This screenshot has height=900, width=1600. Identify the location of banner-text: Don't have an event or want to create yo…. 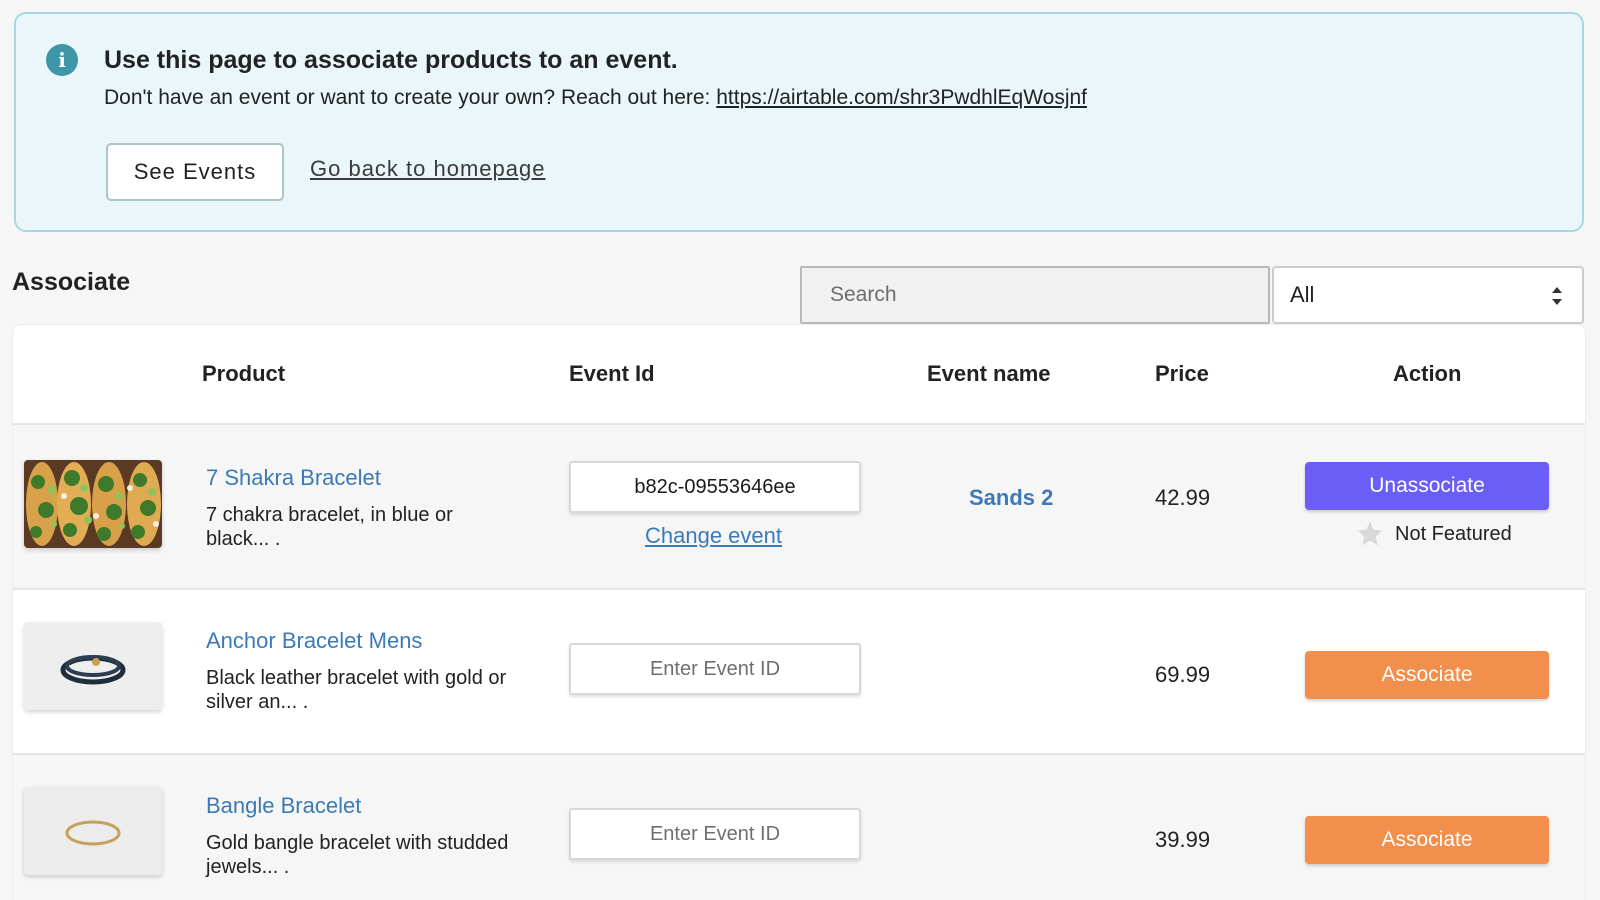
(595, 98).